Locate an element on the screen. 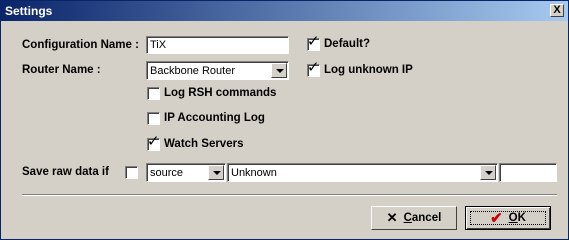  router-name-label: Router Name : is located at coordinates (61, 70).